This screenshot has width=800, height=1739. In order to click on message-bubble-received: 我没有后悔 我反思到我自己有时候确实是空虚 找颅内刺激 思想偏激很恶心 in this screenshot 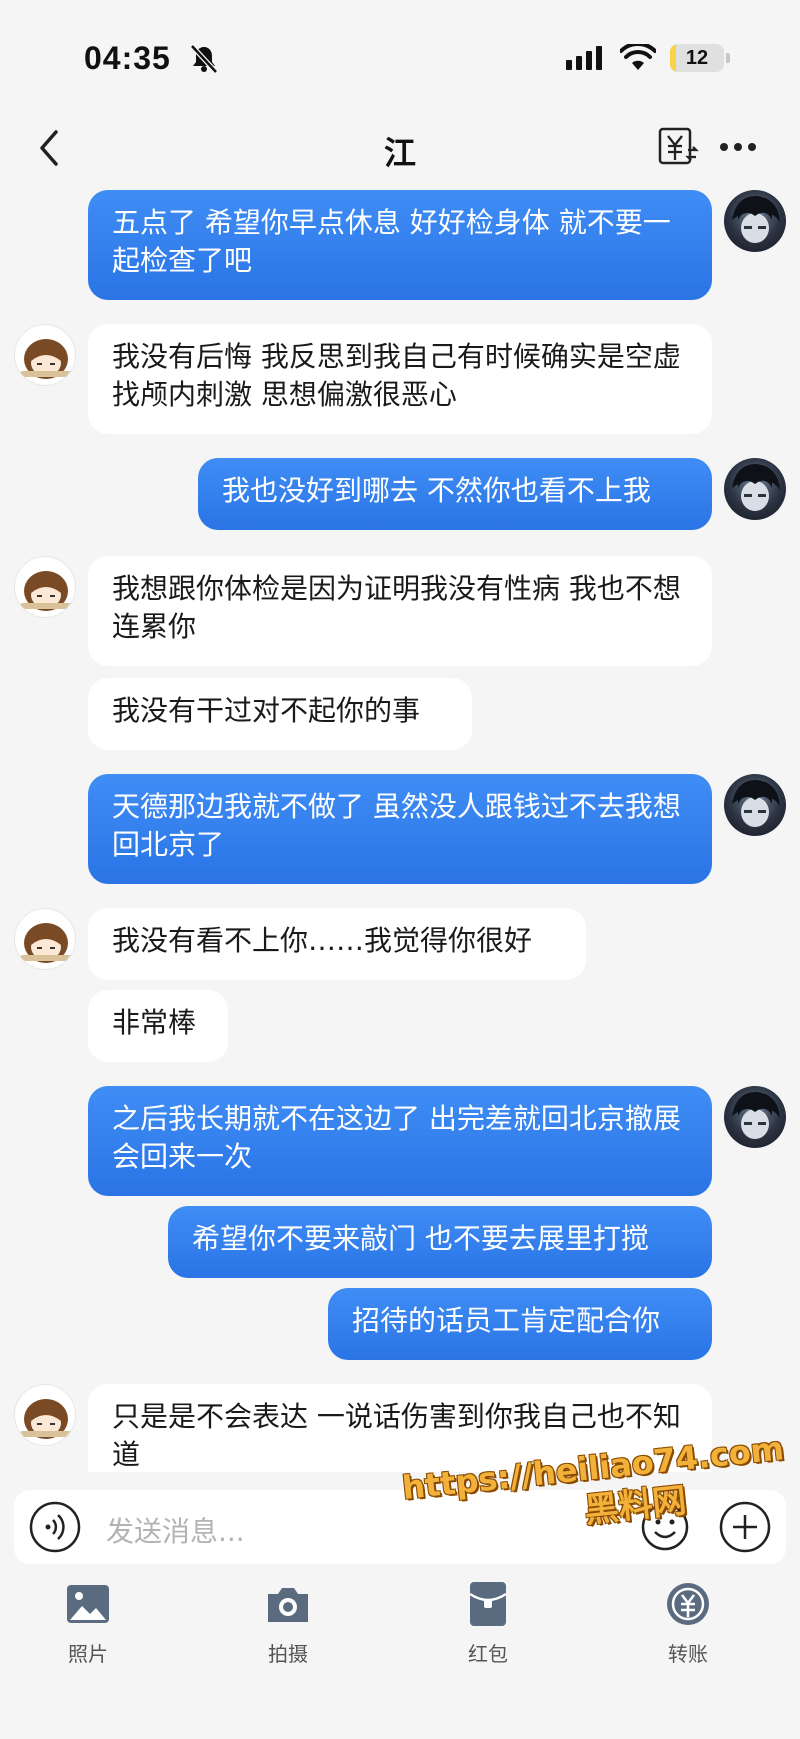, I will do `click(400, 379)`.